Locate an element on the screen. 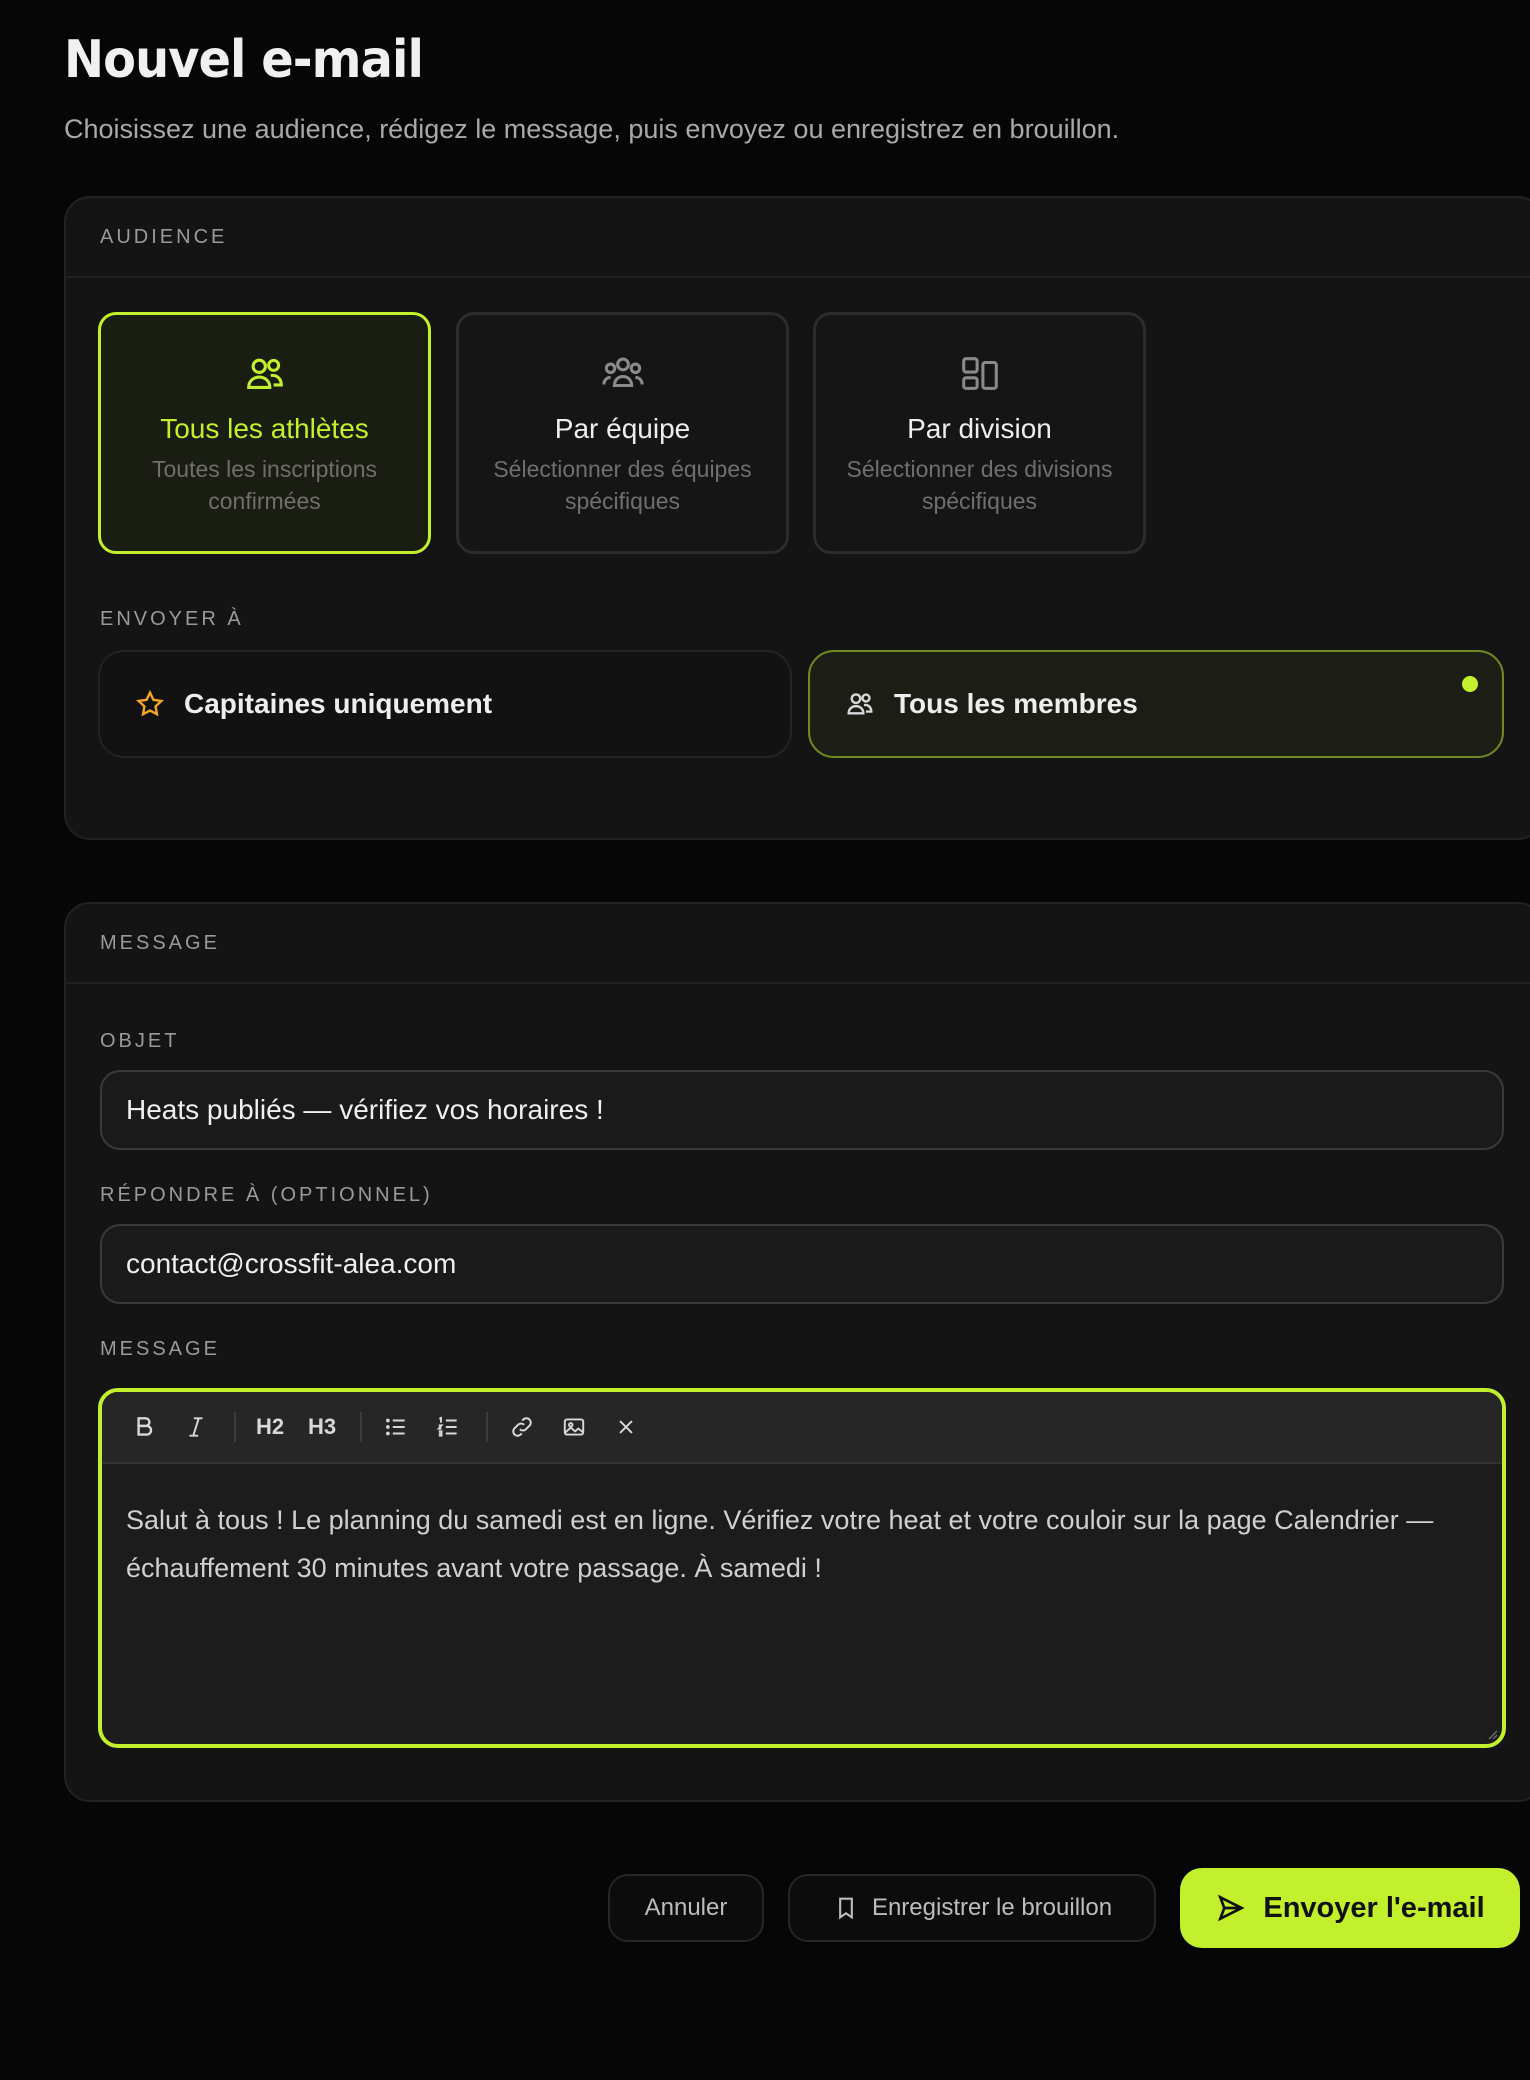  clear-format-button is located at coordinates (626, 1427).